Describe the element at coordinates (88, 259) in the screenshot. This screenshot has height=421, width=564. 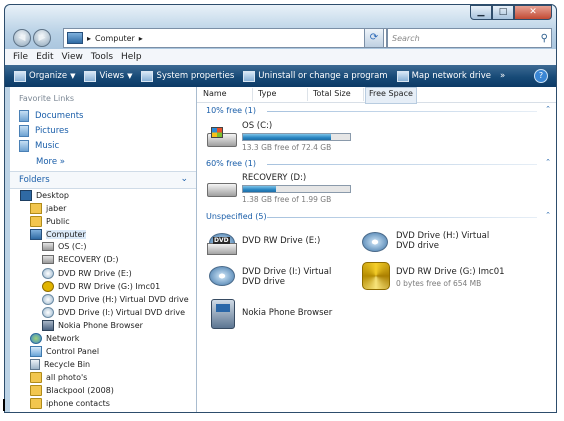
I see `tree-item-label: RECOVERY (D:)` at that location.